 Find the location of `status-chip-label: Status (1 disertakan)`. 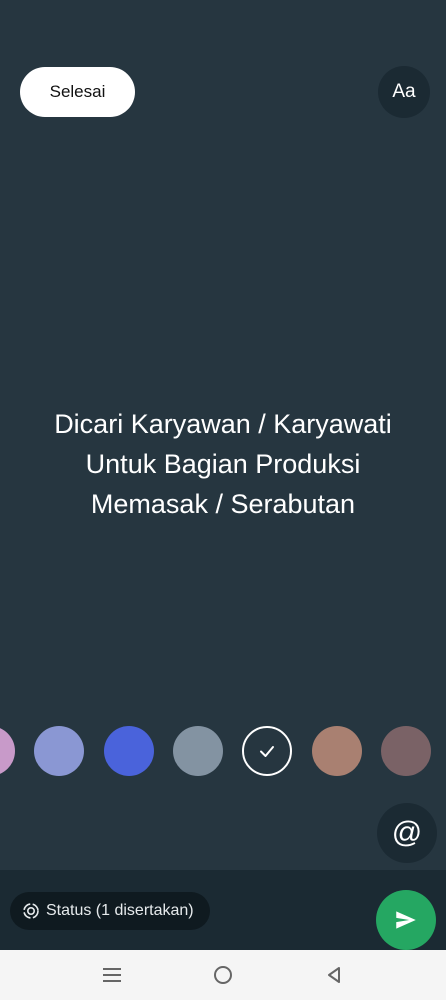

status-chip-label: Status (1 disertakan) is located at coordinates (120, 910).